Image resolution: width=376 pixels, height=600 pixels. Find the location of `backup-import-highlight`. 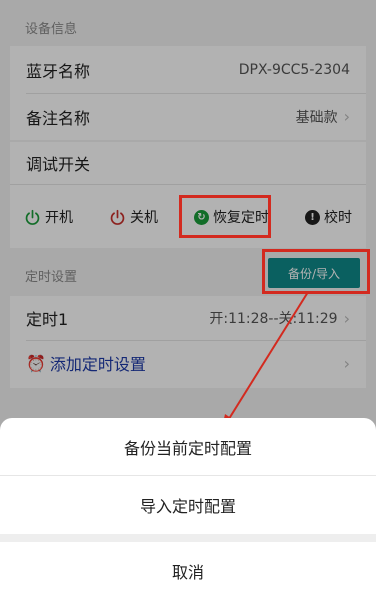

backup-import-highlight is located at coordinates (316, 271).